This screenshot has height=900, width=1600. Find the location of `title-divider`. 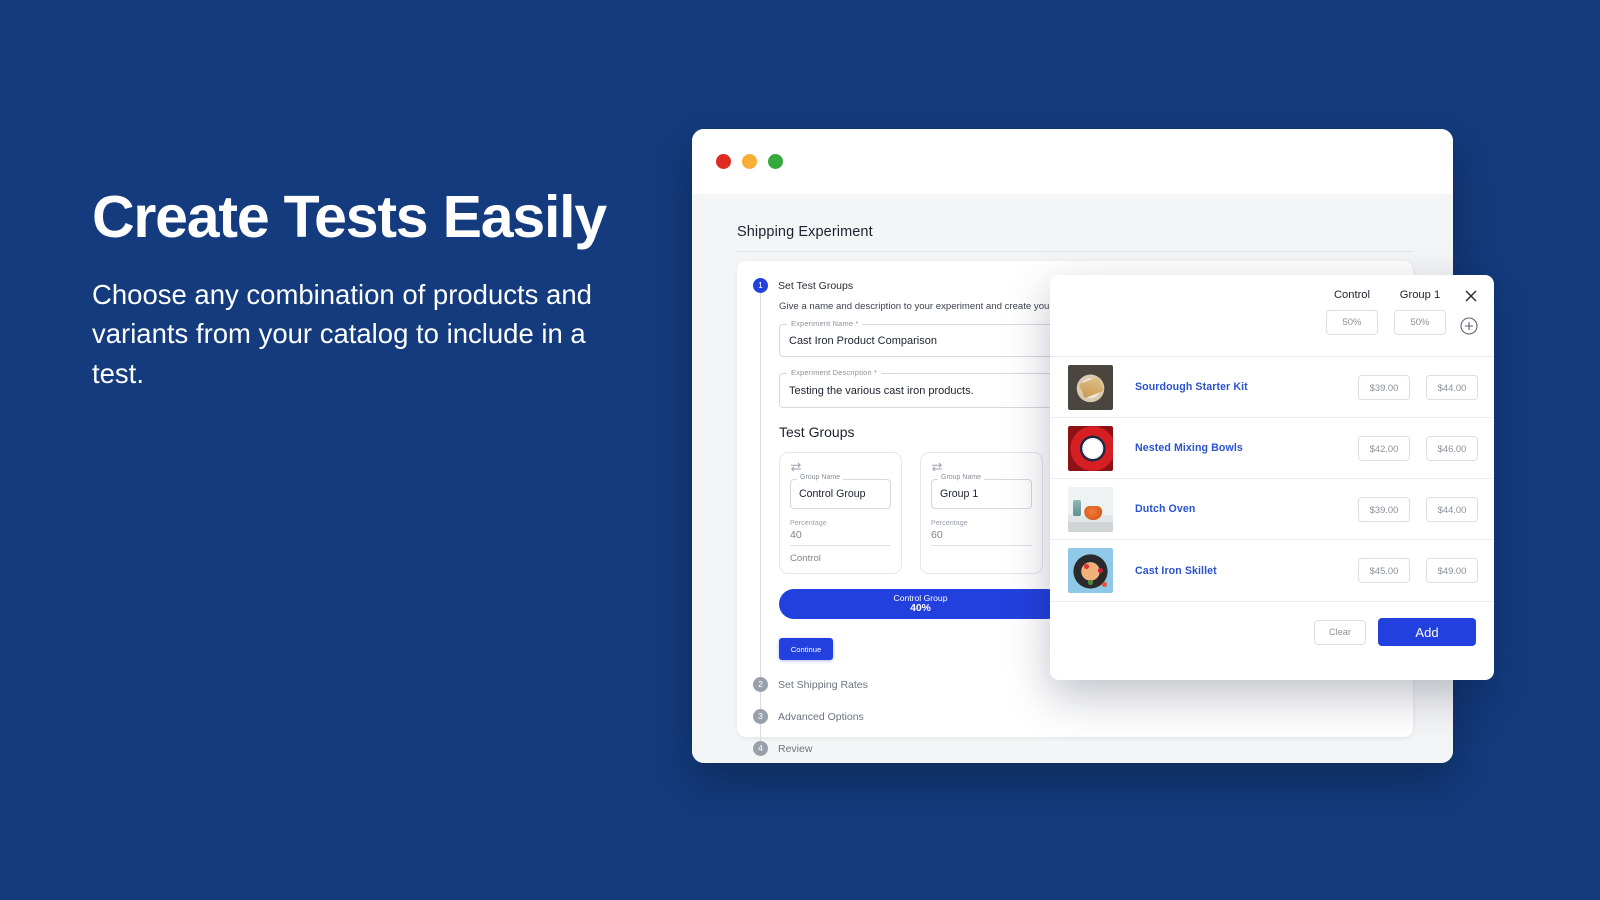

title-divider is located at coordinates (1075, 251).